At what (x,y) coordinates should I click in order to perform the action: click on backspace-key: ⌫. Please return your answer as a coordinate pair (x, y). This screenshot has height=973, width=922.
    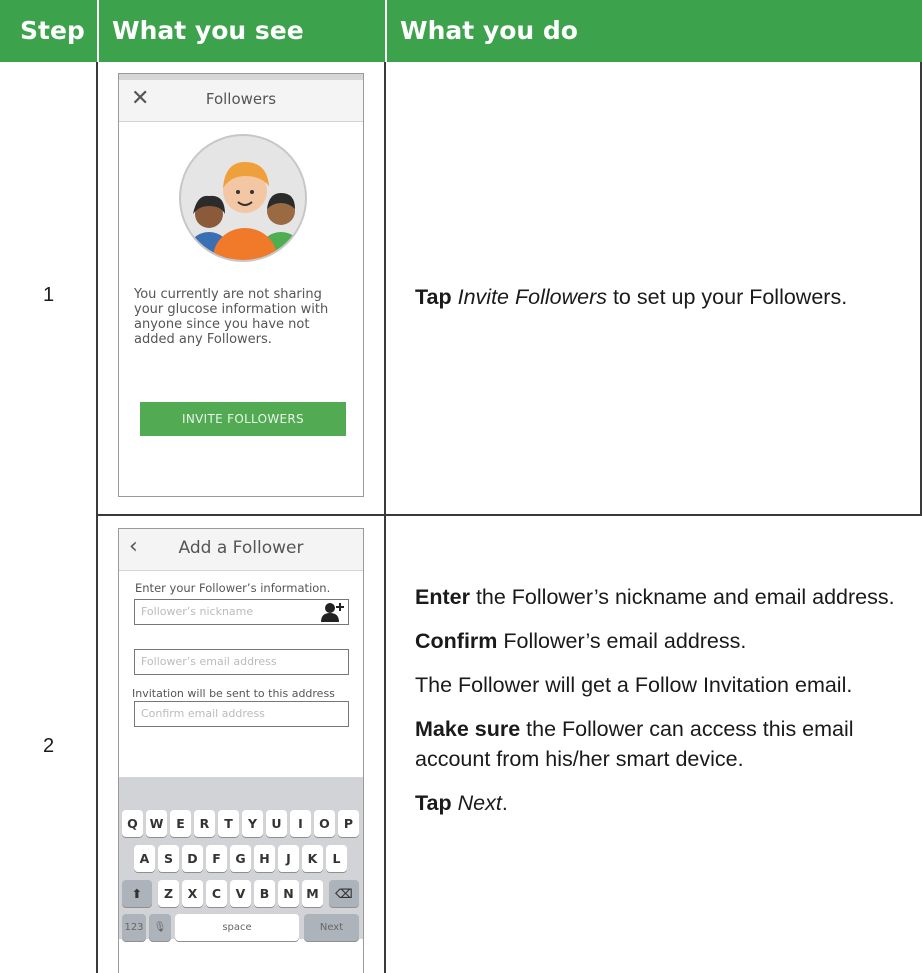
    Looking at the image, I should click on (344, 893).